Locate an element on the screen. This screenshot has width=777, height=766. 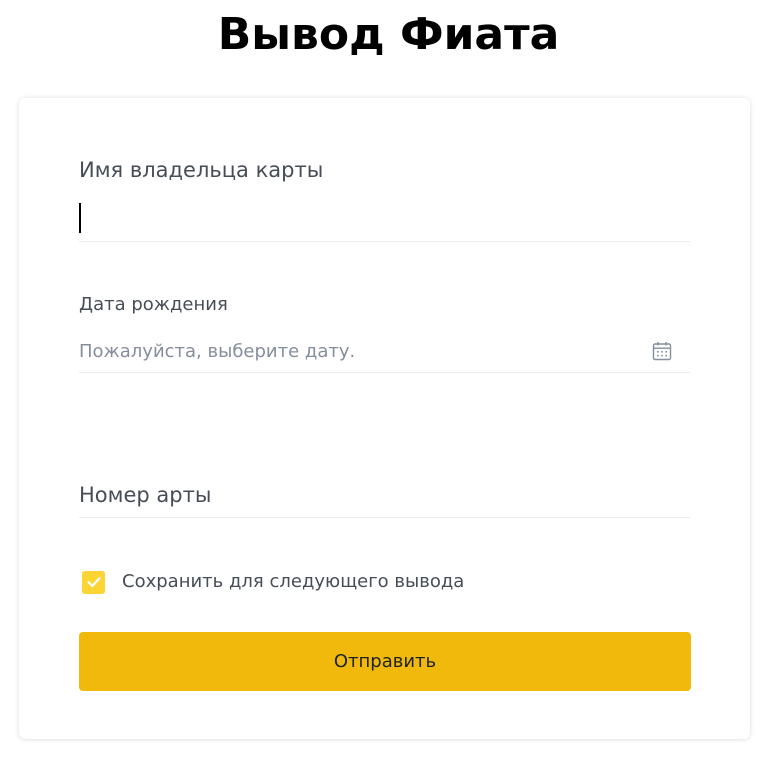
submit-button: Отправить is located at coordinates (385, 661).